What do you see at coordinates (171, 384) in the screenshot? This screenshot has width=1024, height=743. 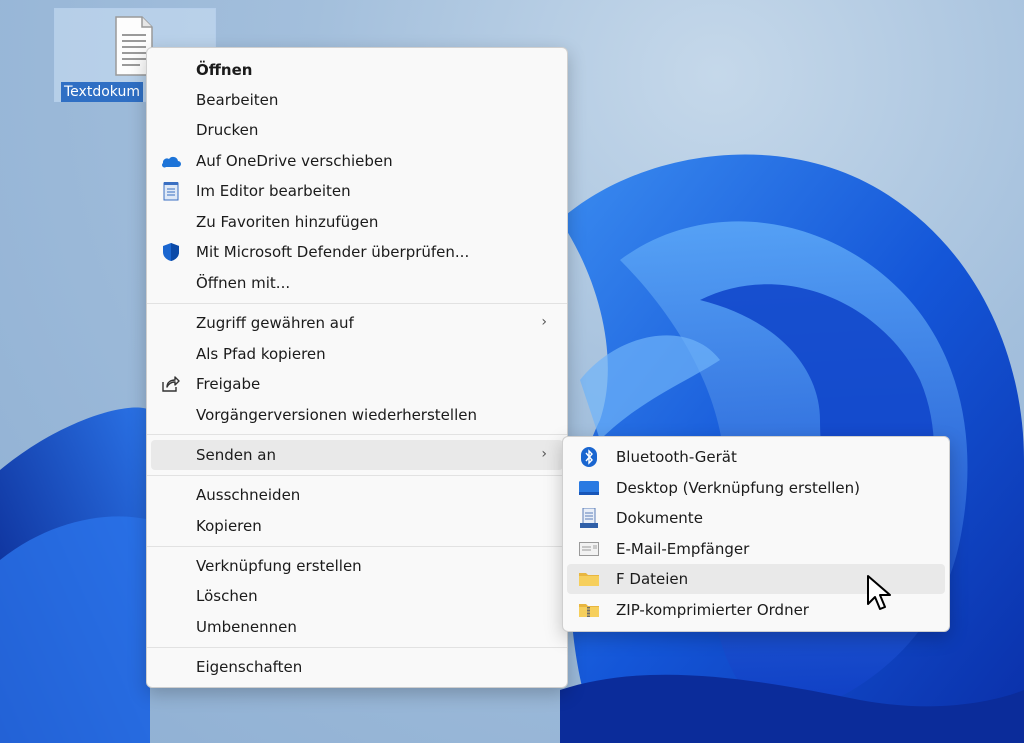 I see `share-icon` at bounding box center [171, 384].